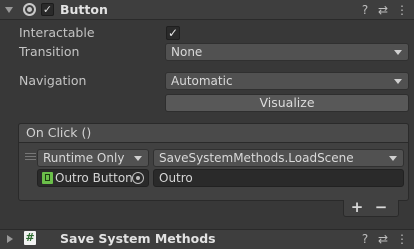 The width and height of the screenshot is (414, 249). I want to click on interactable-checkbox: ✓, so click(173, 33).